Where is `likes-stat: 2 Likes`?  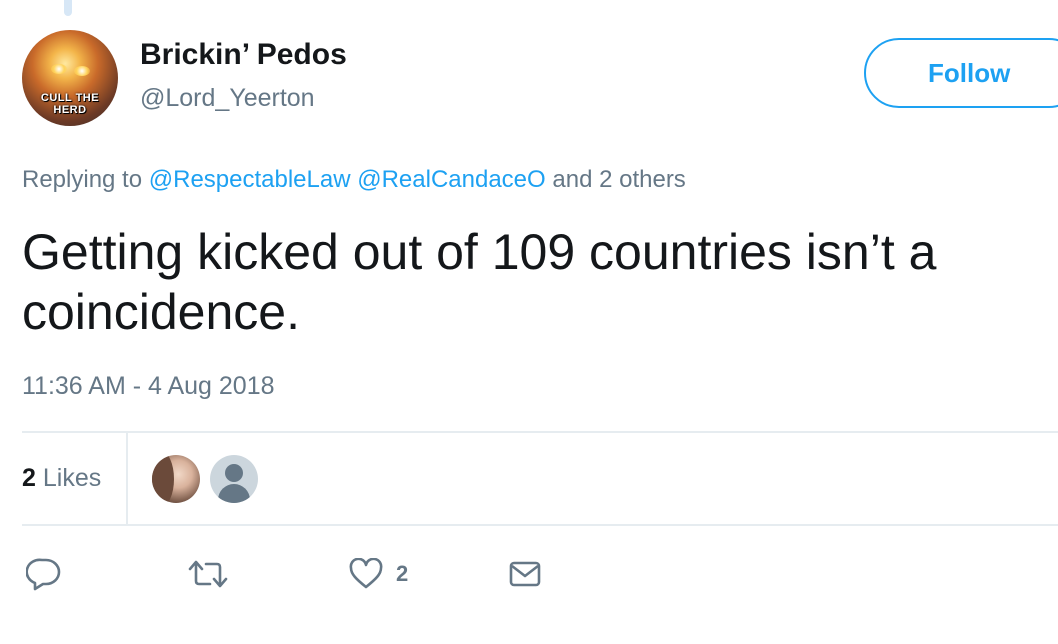 likes-stat: 2 Likes is located at coordinates (61, 478).